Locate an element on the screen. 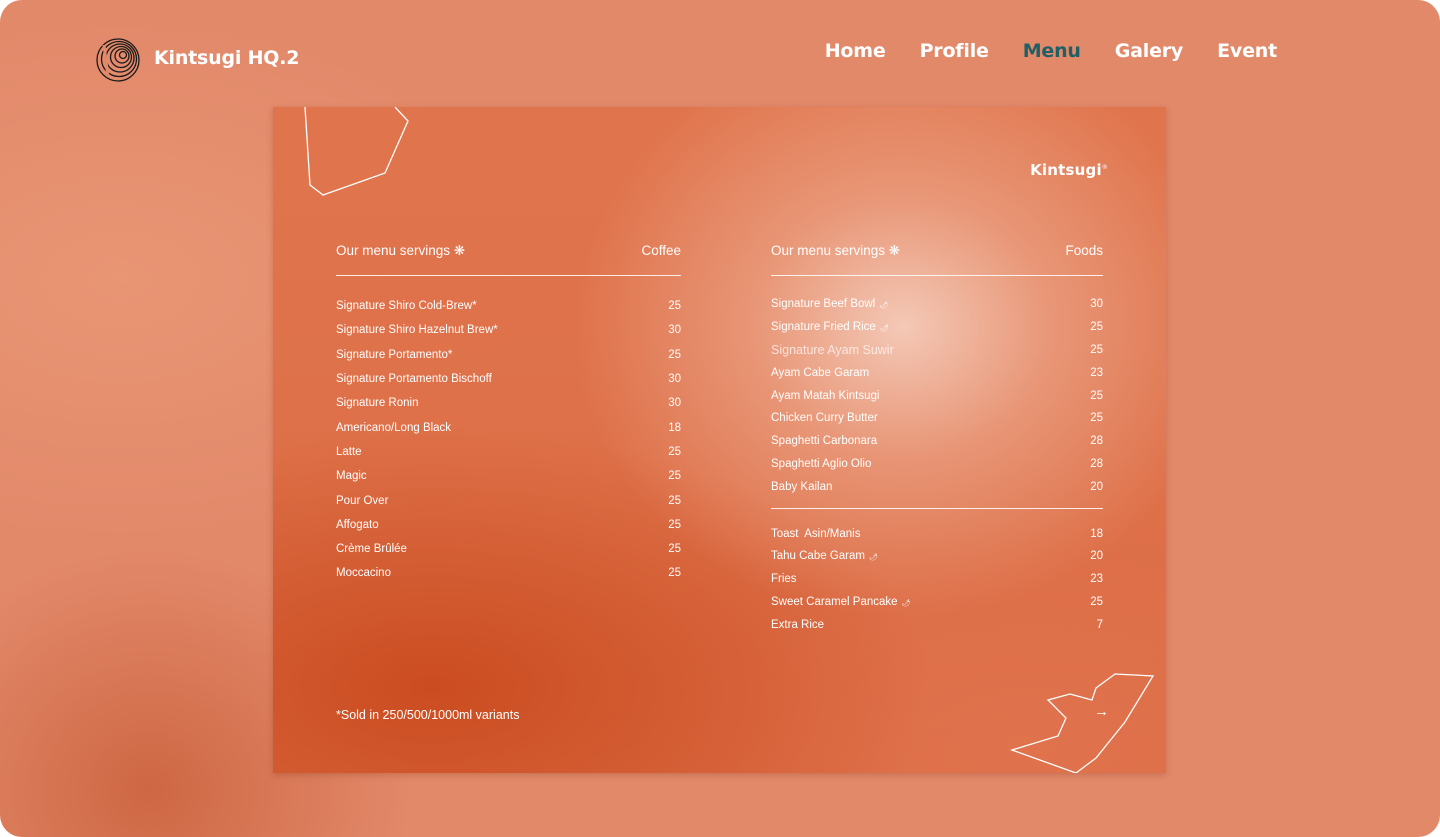  item-name: Spaghetti Aglio Olio is located at coordinates (821, 463).